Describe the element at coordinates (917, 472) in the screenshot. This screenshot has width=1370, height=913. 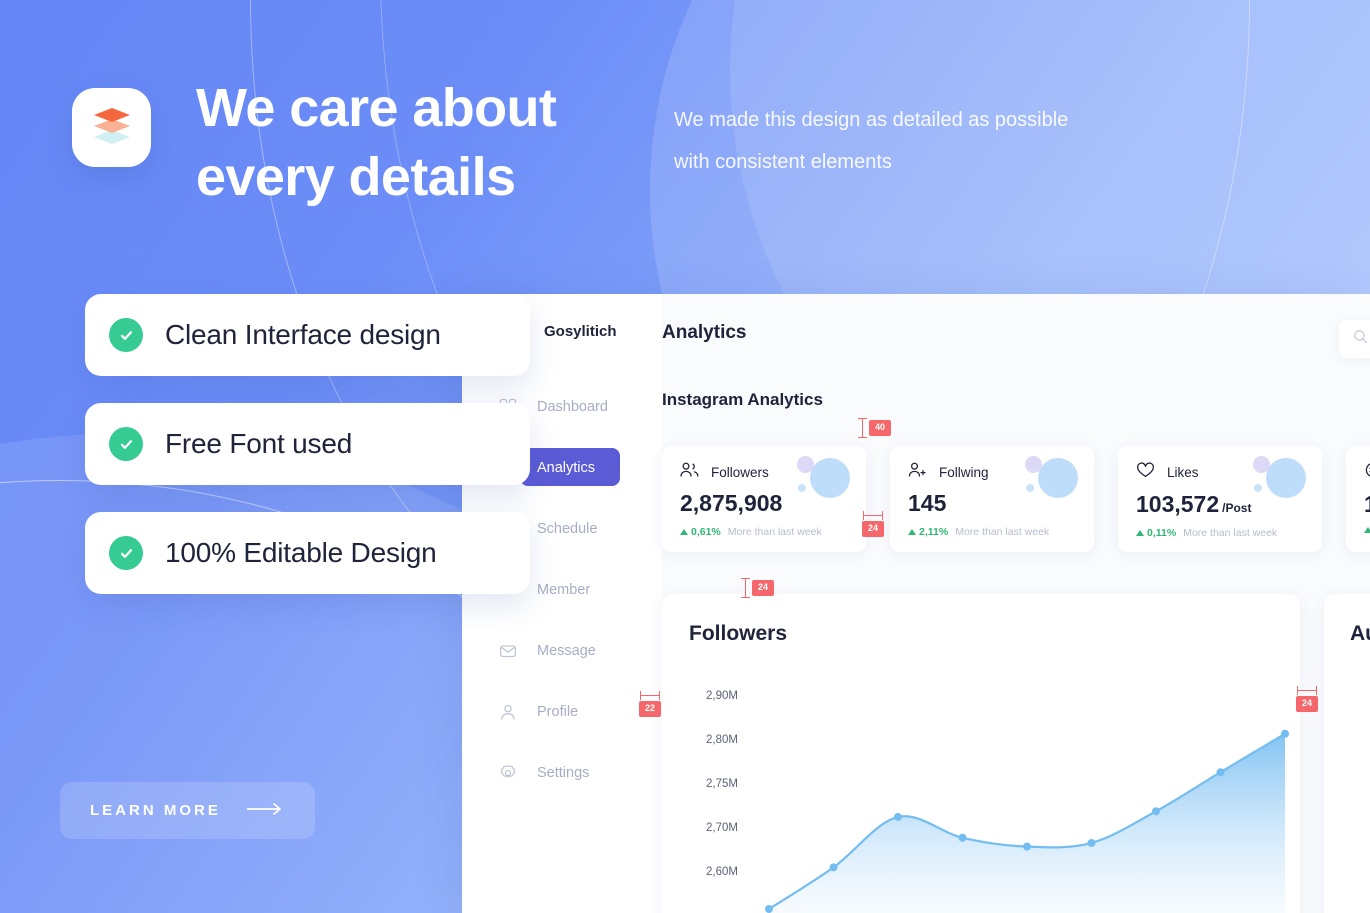
I see `user-plus-icon` at that location.